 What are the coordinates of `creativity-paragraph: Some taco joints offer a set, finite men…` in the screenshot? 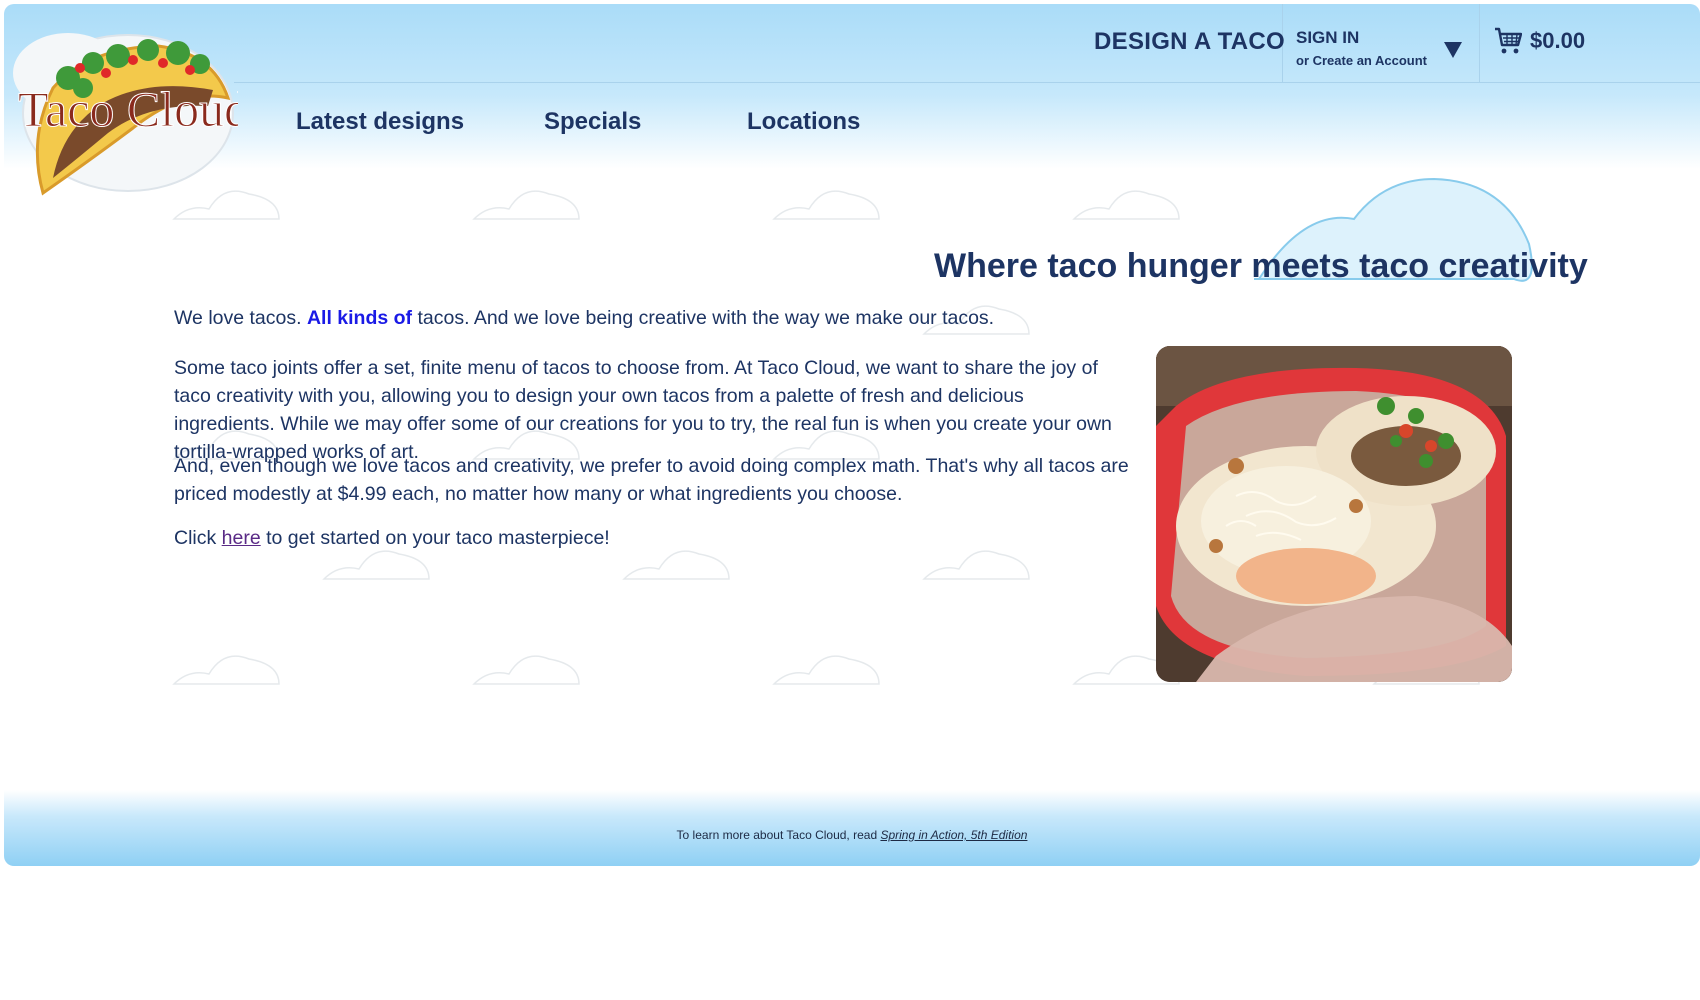 It's located at (643, 410).